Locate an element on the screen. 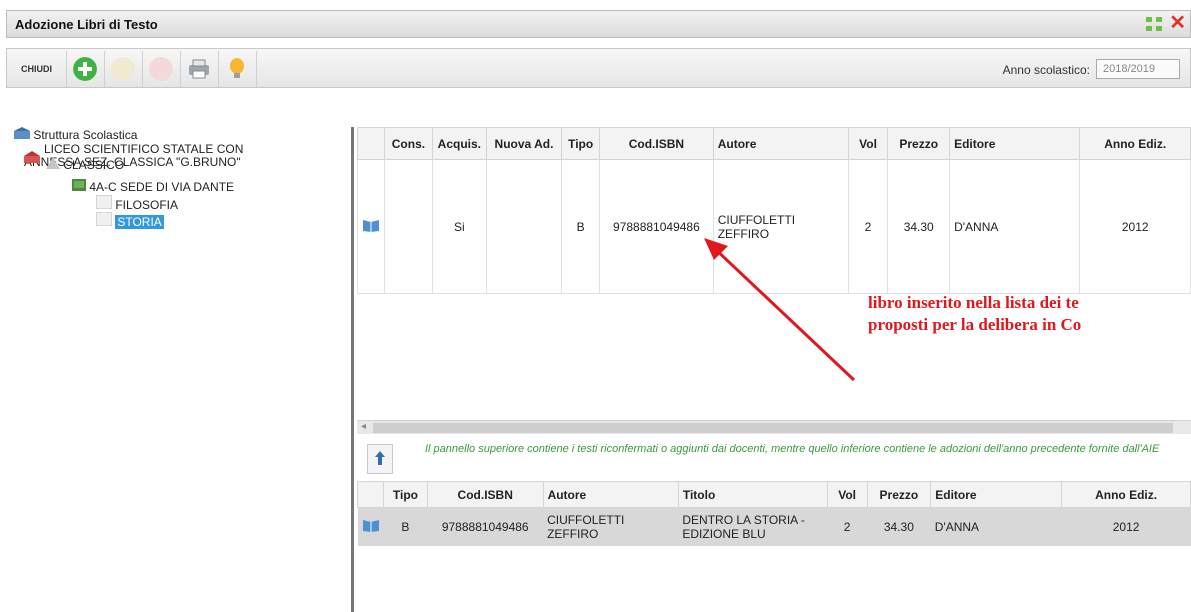 This screenshot has height=612, width=1191. tips-button is located at coordinates (238, 69).